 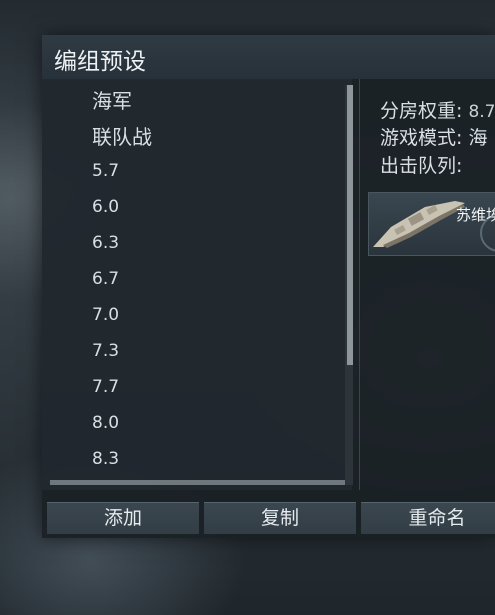 I want to click on list-item: 6.7, so click(x=192, y=279).